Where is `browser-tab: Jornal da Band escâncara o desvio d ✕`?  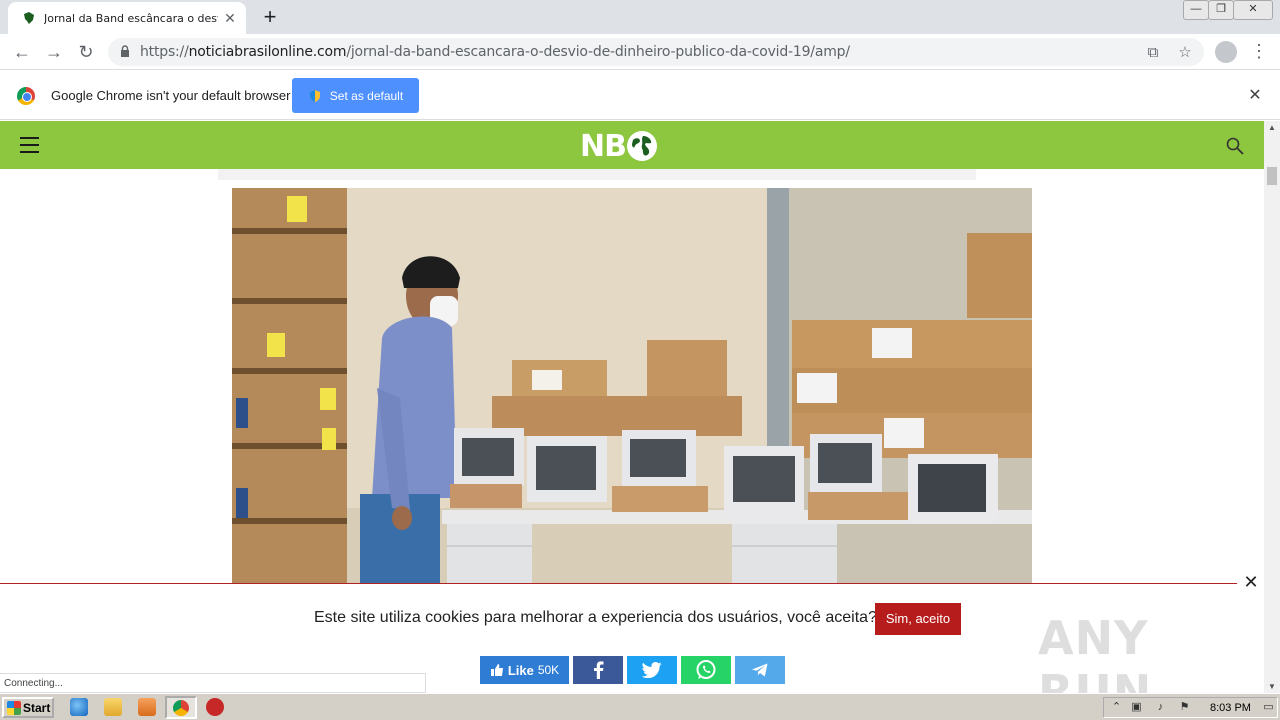
browser-tab: Jornal da Band escâncara o desvio d ✕ is located at coordinates (127, 18).